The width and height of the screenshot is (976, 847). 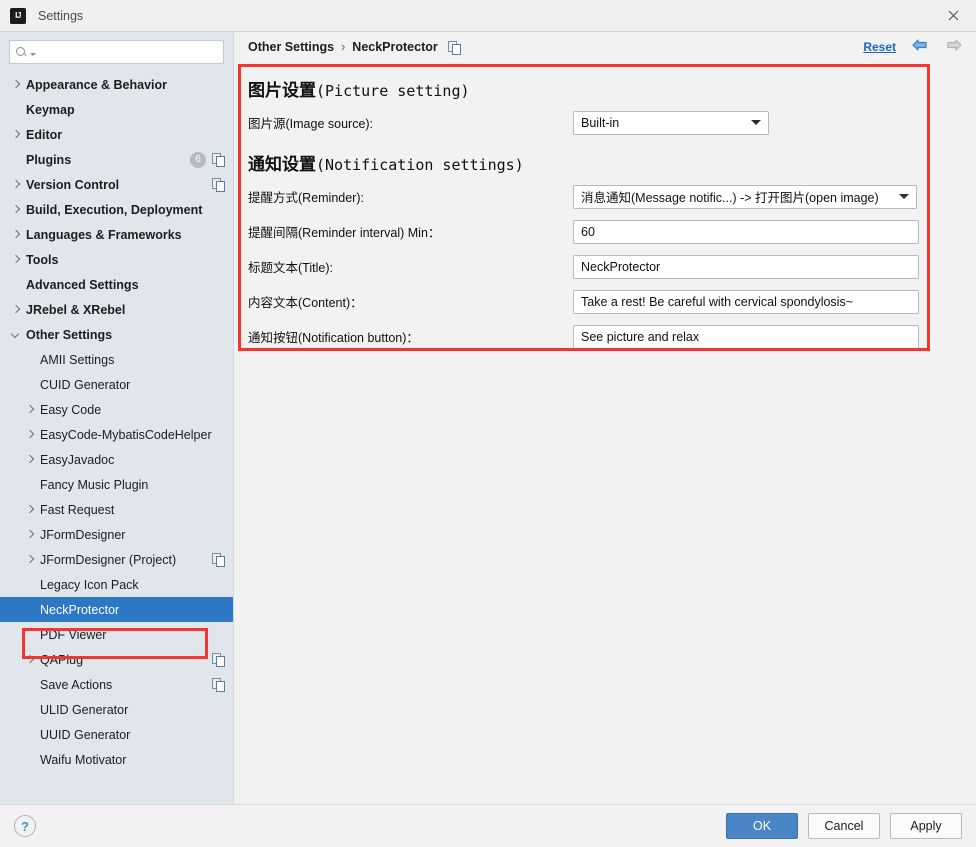 I want to click on sidebar-item-appearance-behavior: Appearance & Behavior, so click(x=116, y=84).